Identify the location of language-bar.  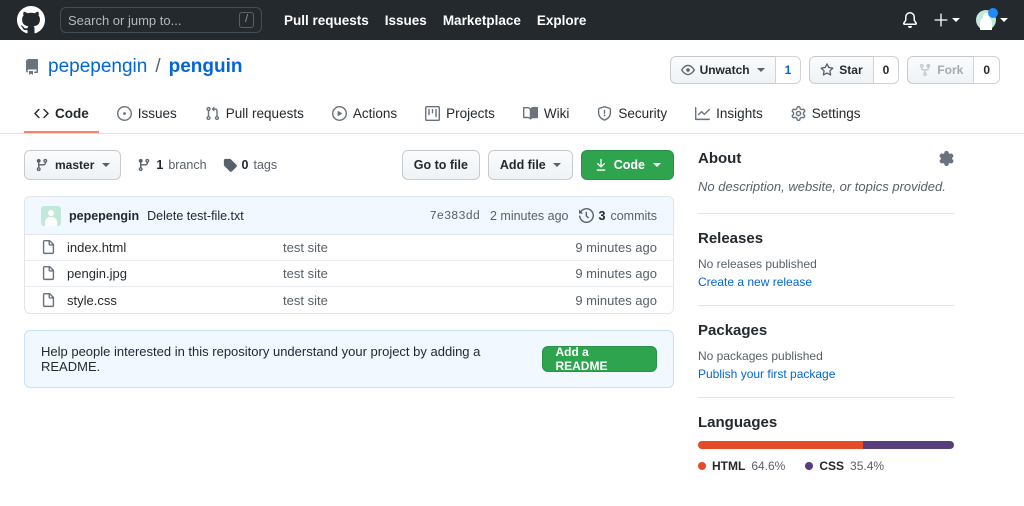
(826, 444).